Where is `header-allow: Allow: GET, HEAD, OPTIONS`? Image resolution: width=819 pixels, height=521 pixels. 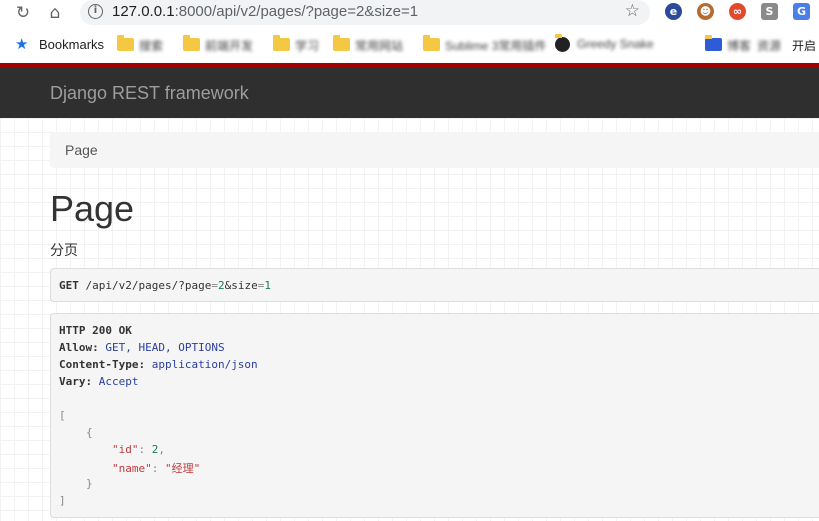
header-allow: Allow: GET, HEAD, OPTIONS is located at coordinates (142, 347).